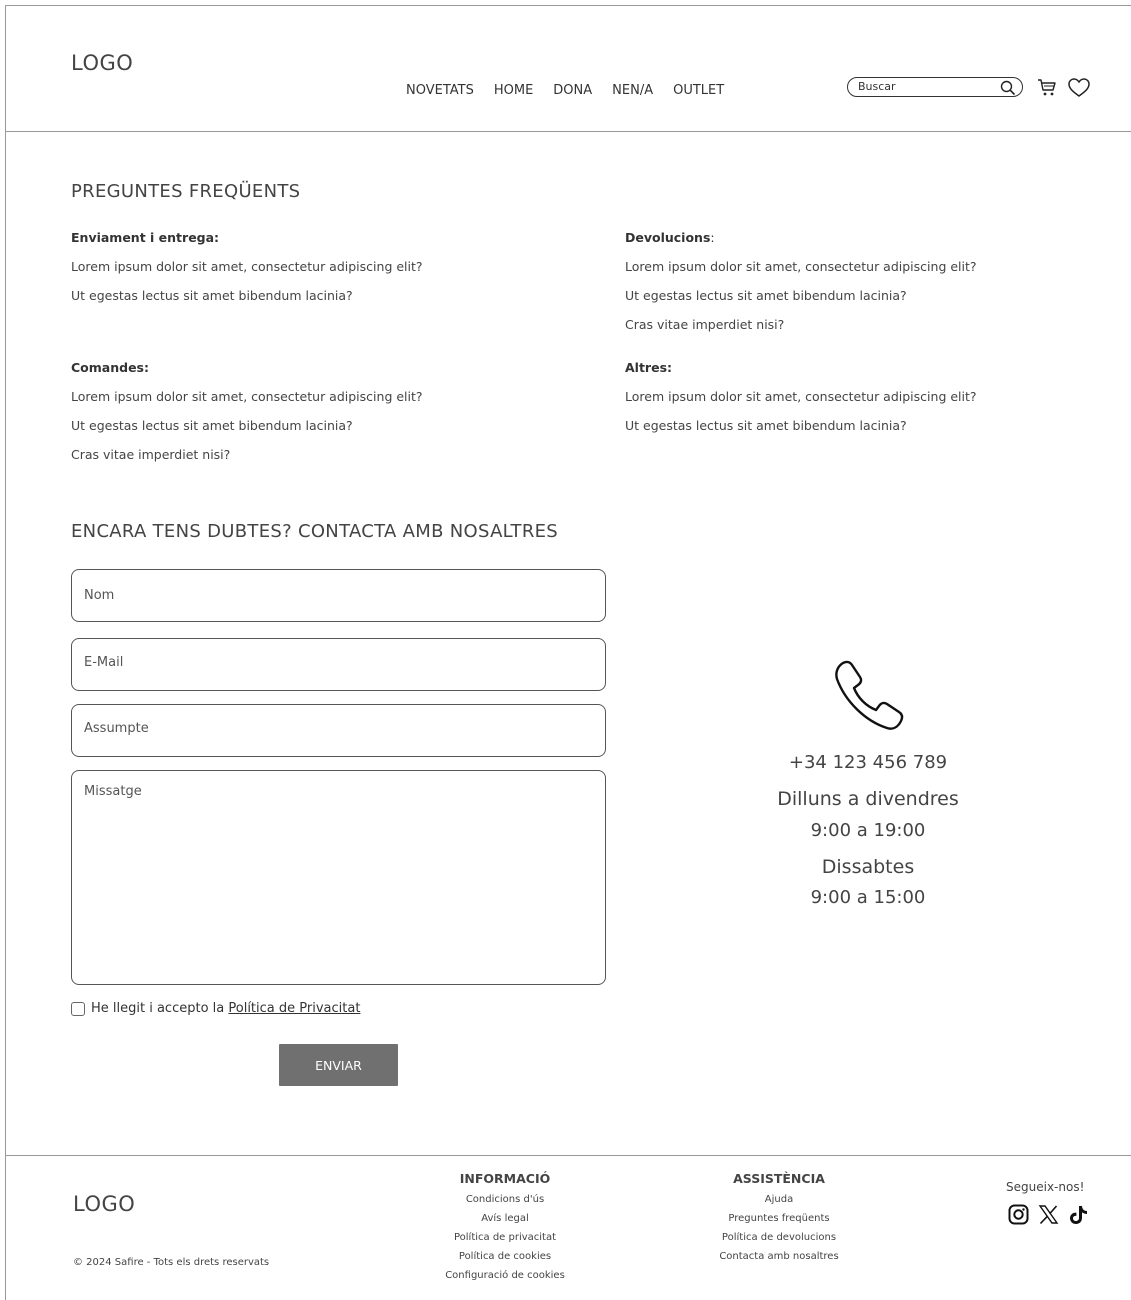 This screenshot has height=1300, width=1131. What do you see at coordinates (294, 1008) in the screenshot?
I see `privacy-policy-link: Política de Privacitat` at bounding box center [294, 1008].